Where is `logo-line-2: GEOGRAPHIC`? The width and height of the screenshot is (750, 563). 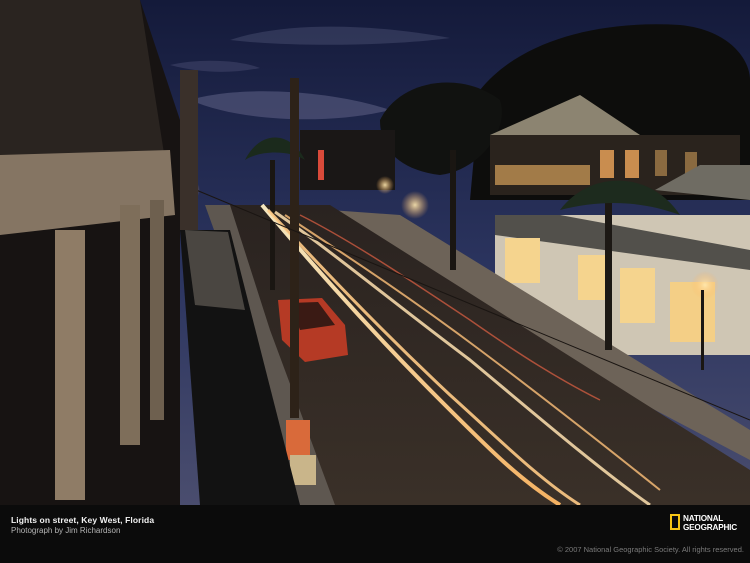
logo-line-2: GEOGRAPHIC is located at coordinates (710, 527).